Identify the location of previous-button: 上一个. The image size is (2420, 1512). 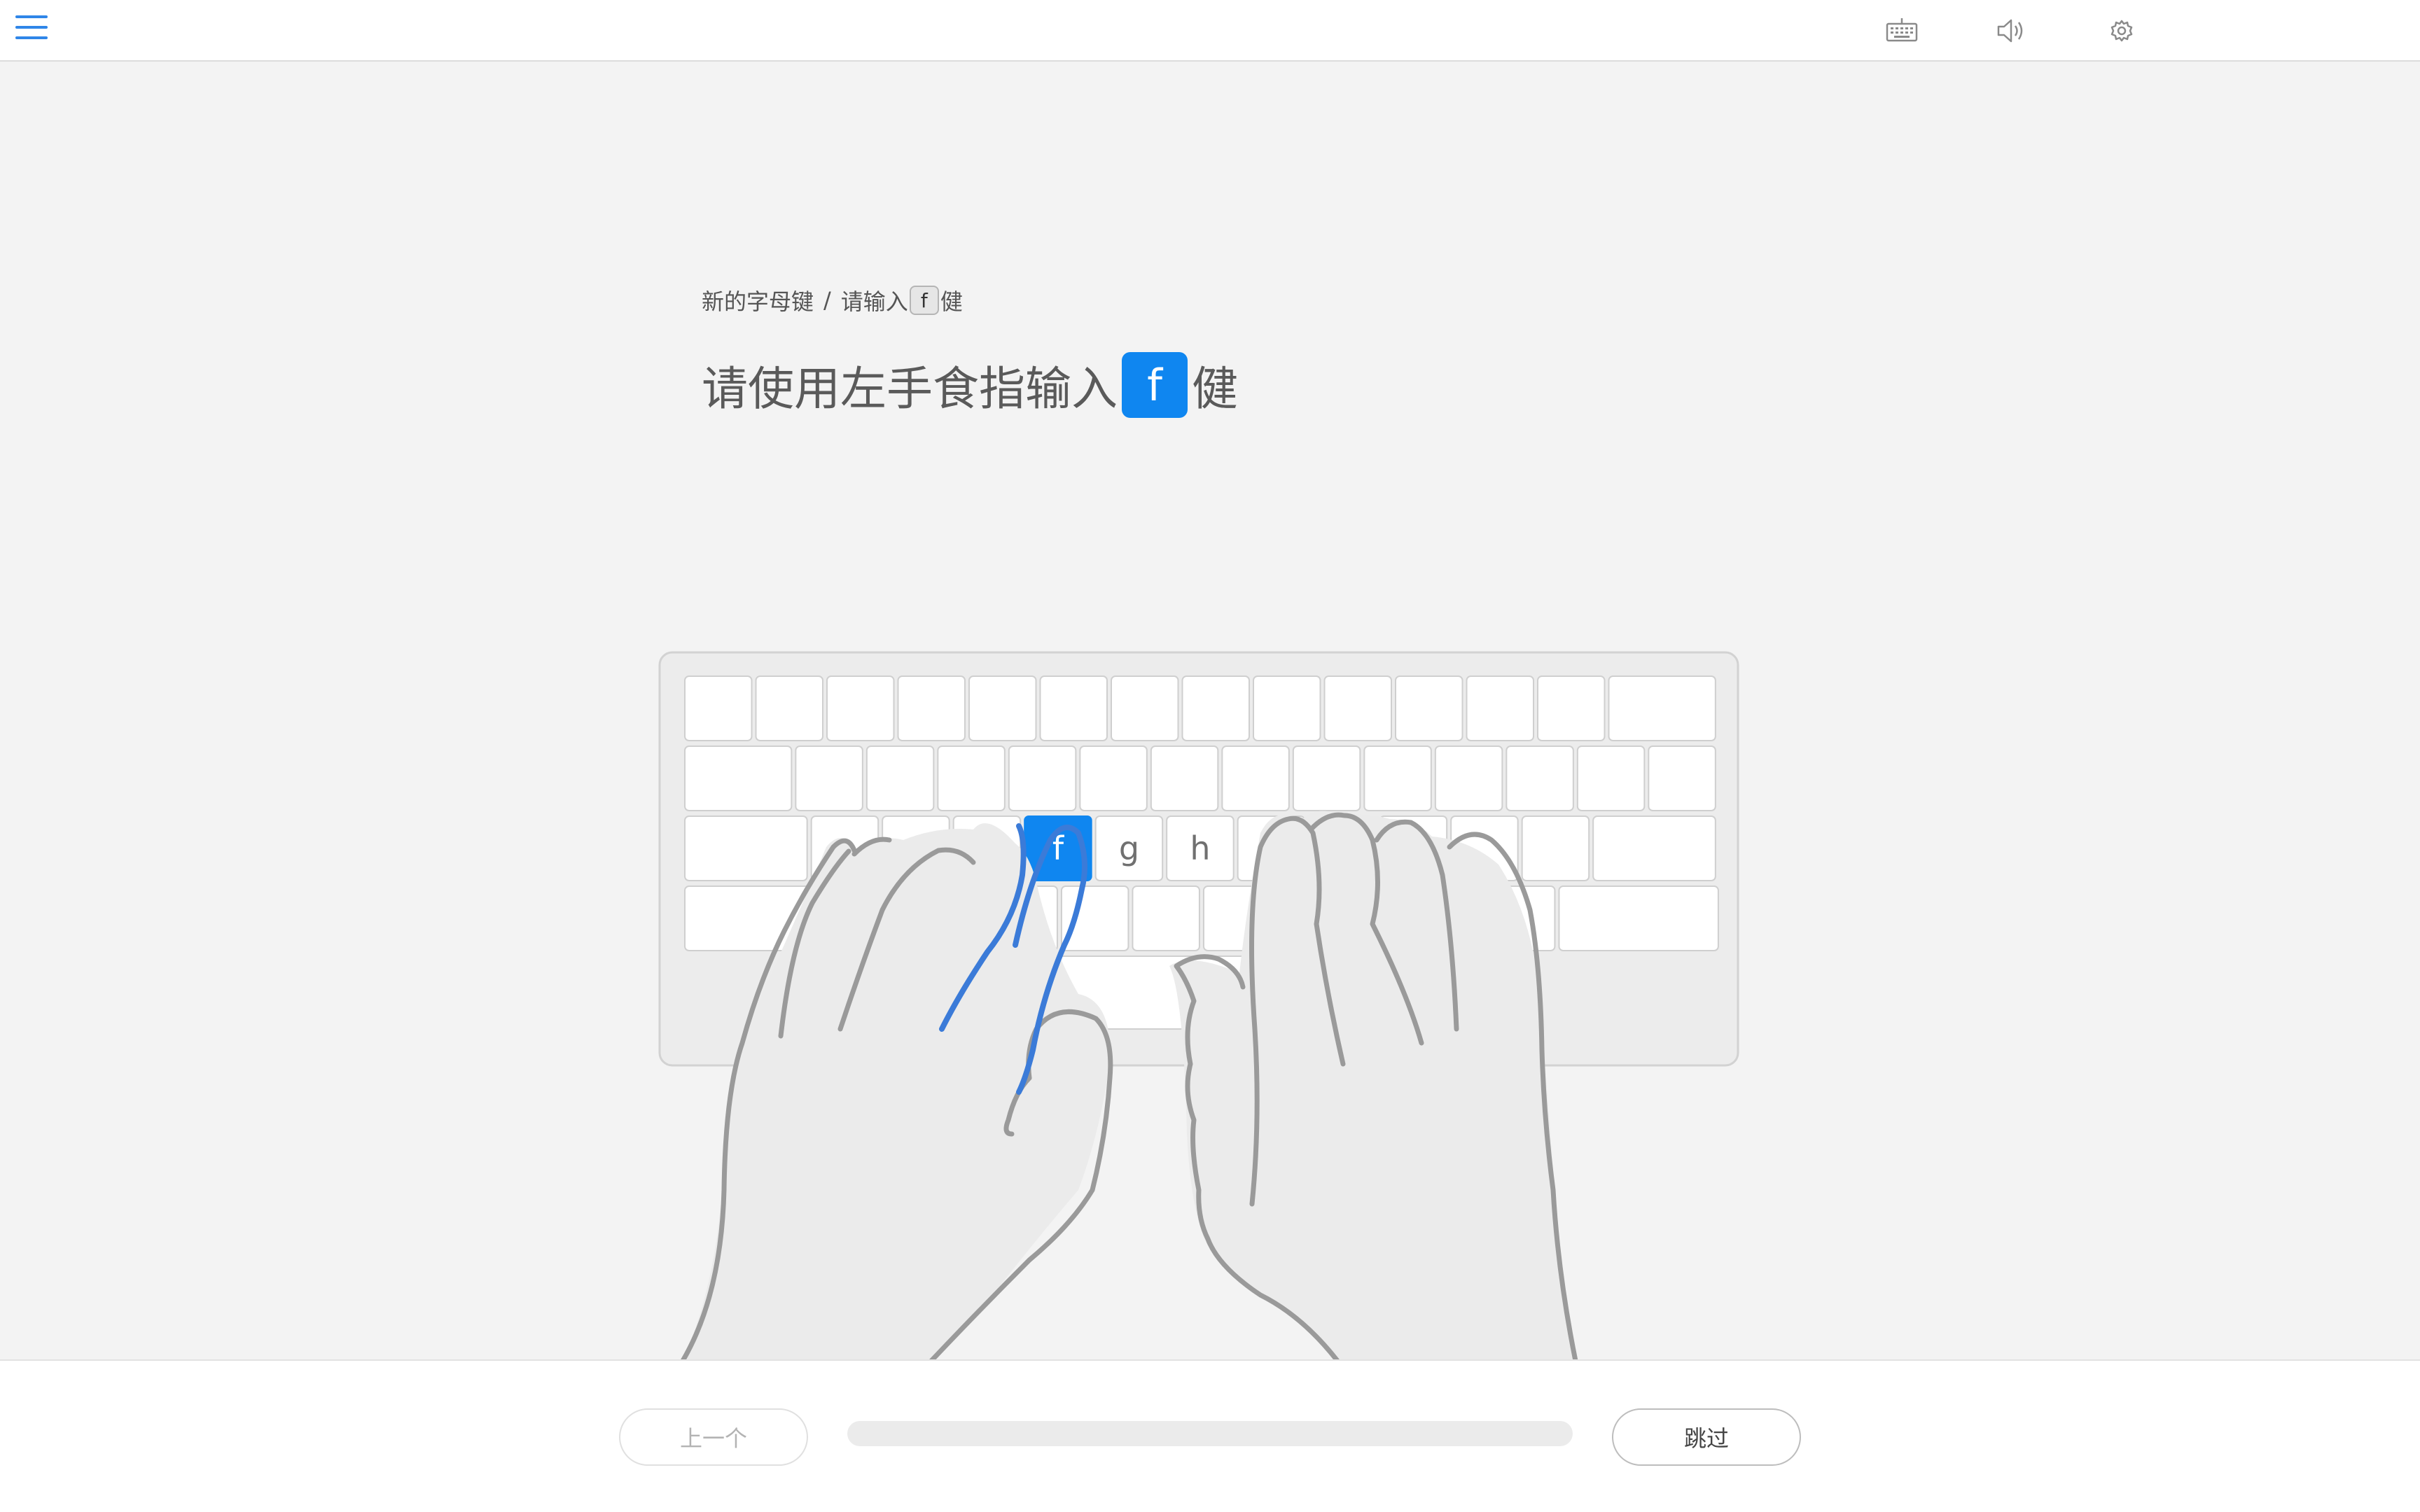
(713, 1437).